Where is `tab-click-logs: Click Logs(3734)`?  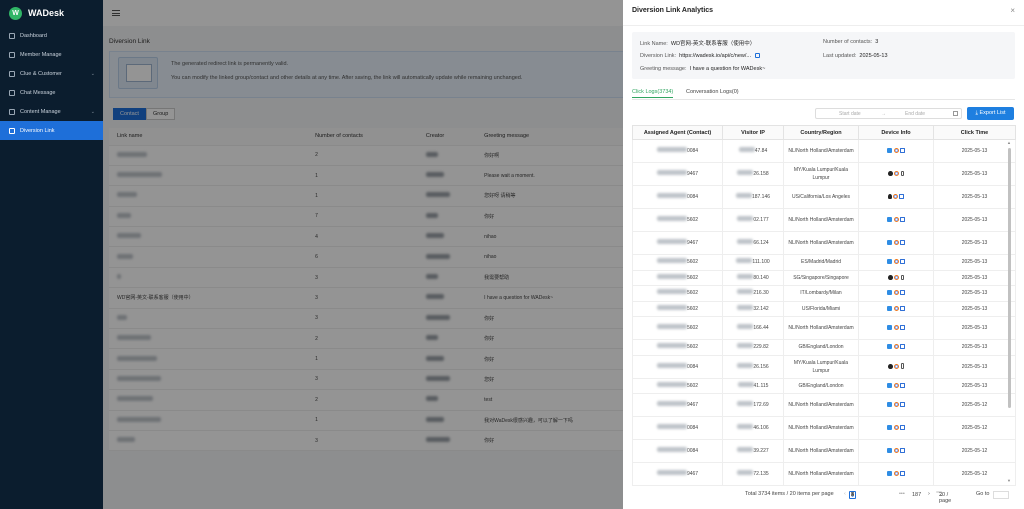 tab-click-logs: Click Logs(3734) is located at coordinates (653, 93).